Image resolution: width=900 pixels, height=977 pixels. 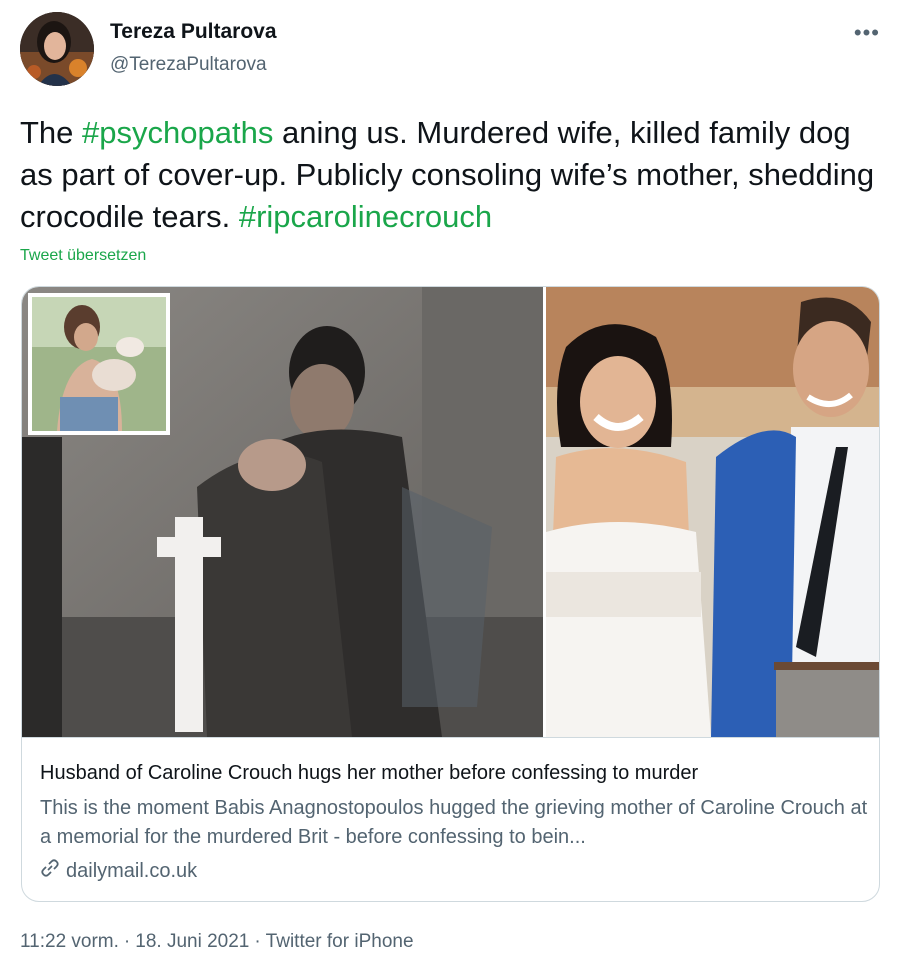 I want to click on link-card-domain: dailymail.co.uk, so click(x=118, y=871).